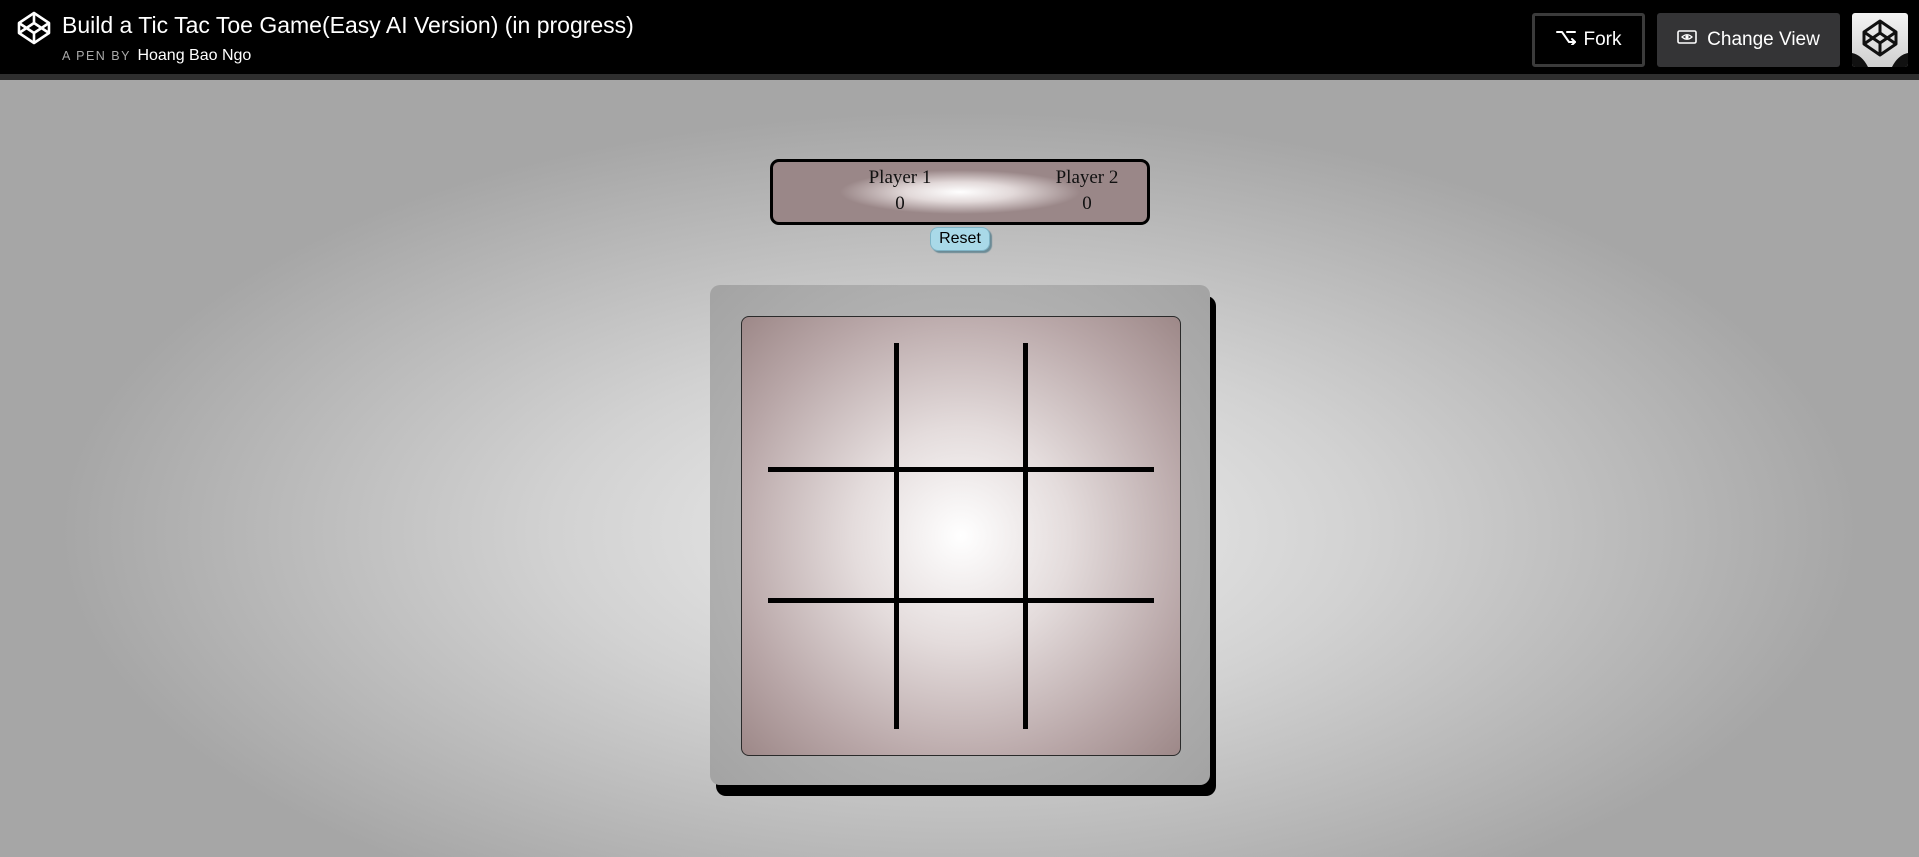 Image resolution: width=1919 pixels, height=857 pixels. I want to click on tic-tac-toe-grid, so click(961, 536).